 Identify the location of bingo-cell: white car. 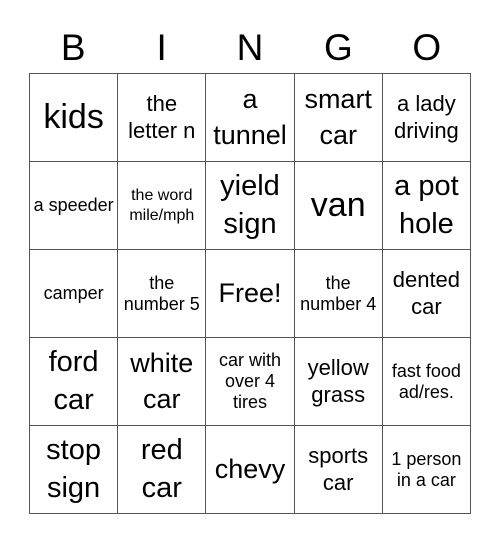
(162, 382).